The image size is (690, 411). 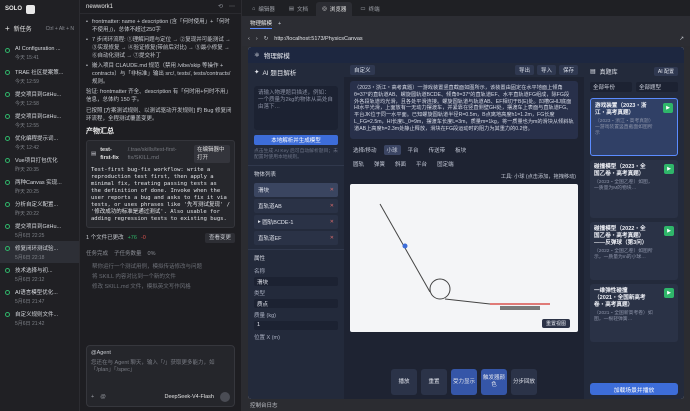 What do you see at coordinates (296, 206) in the screenshot?
I see `object-item: 直轨道AB ✕` at bounding box center [296, 206].